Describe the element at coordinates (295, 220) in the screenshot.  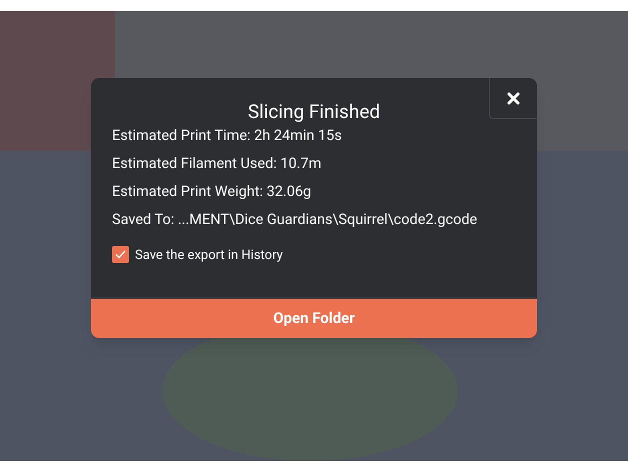
I see `info-text: Saved To: ...MENT\Dice Guardians\Squirrel\code2.gcode` at that location.